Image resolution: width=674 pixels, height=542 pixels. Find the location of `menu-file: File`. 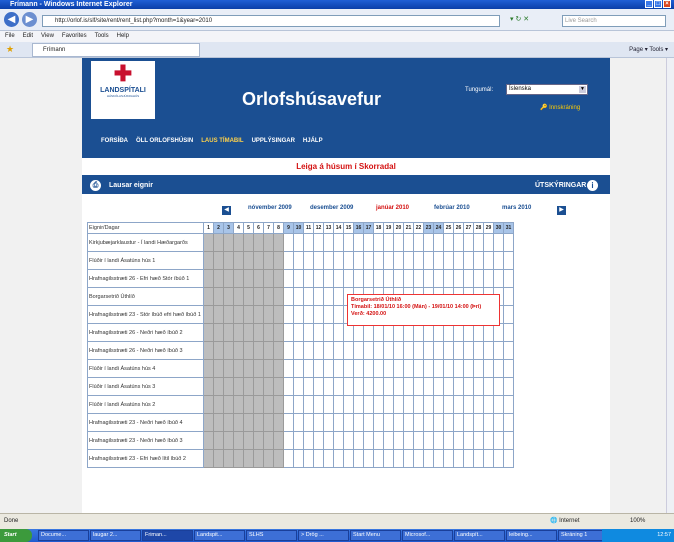

menu-file: File is located at coordinates (10, 36).